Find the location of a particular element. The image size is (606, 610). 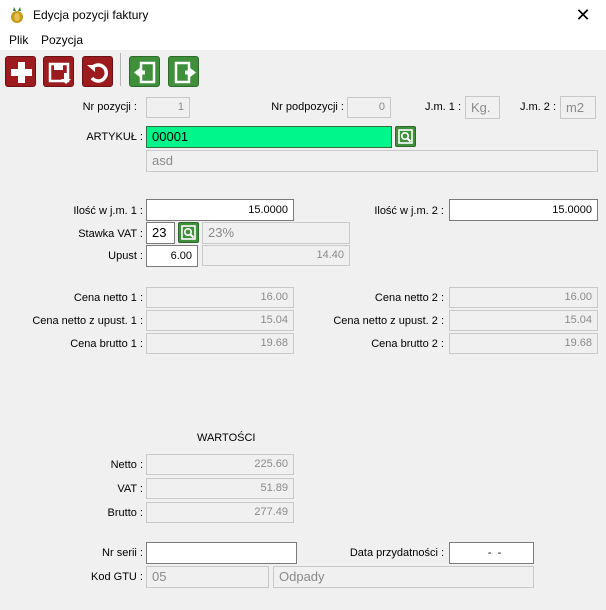

add-button is located at coordinates (20, 71).